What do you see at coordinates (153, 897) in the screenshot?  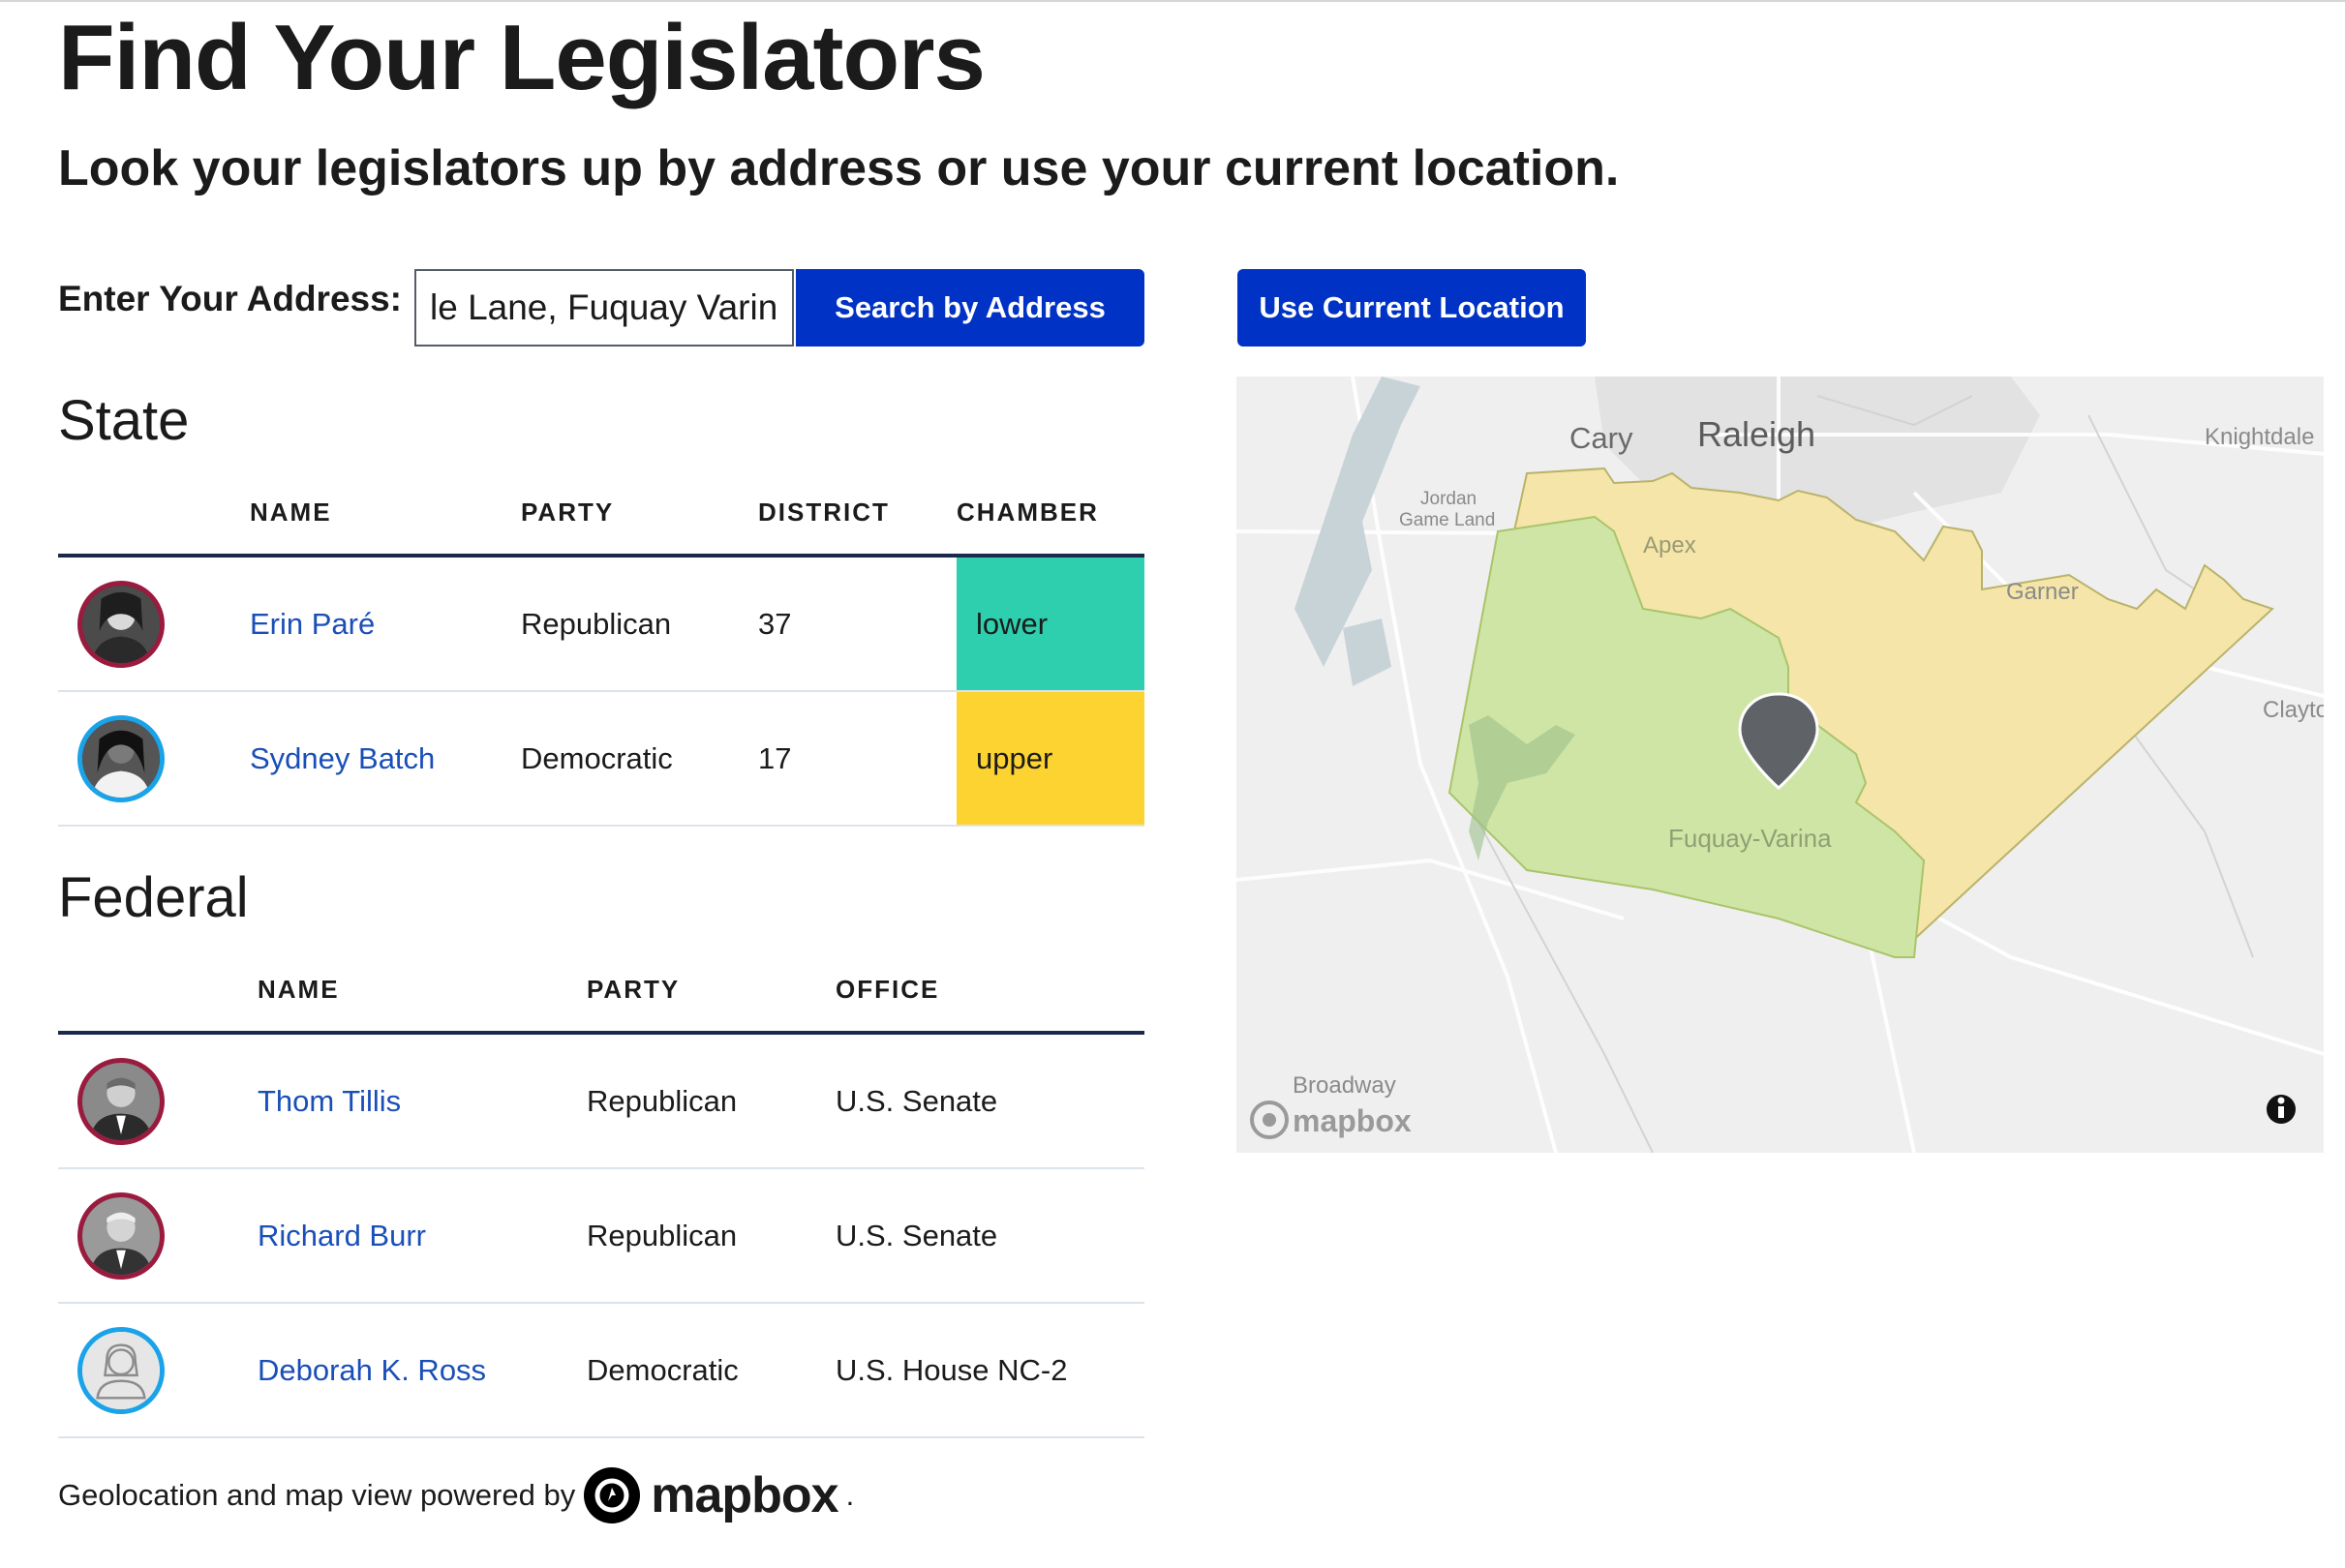 I see `federal-section-title: Federal` at bounding box center [153, 897].